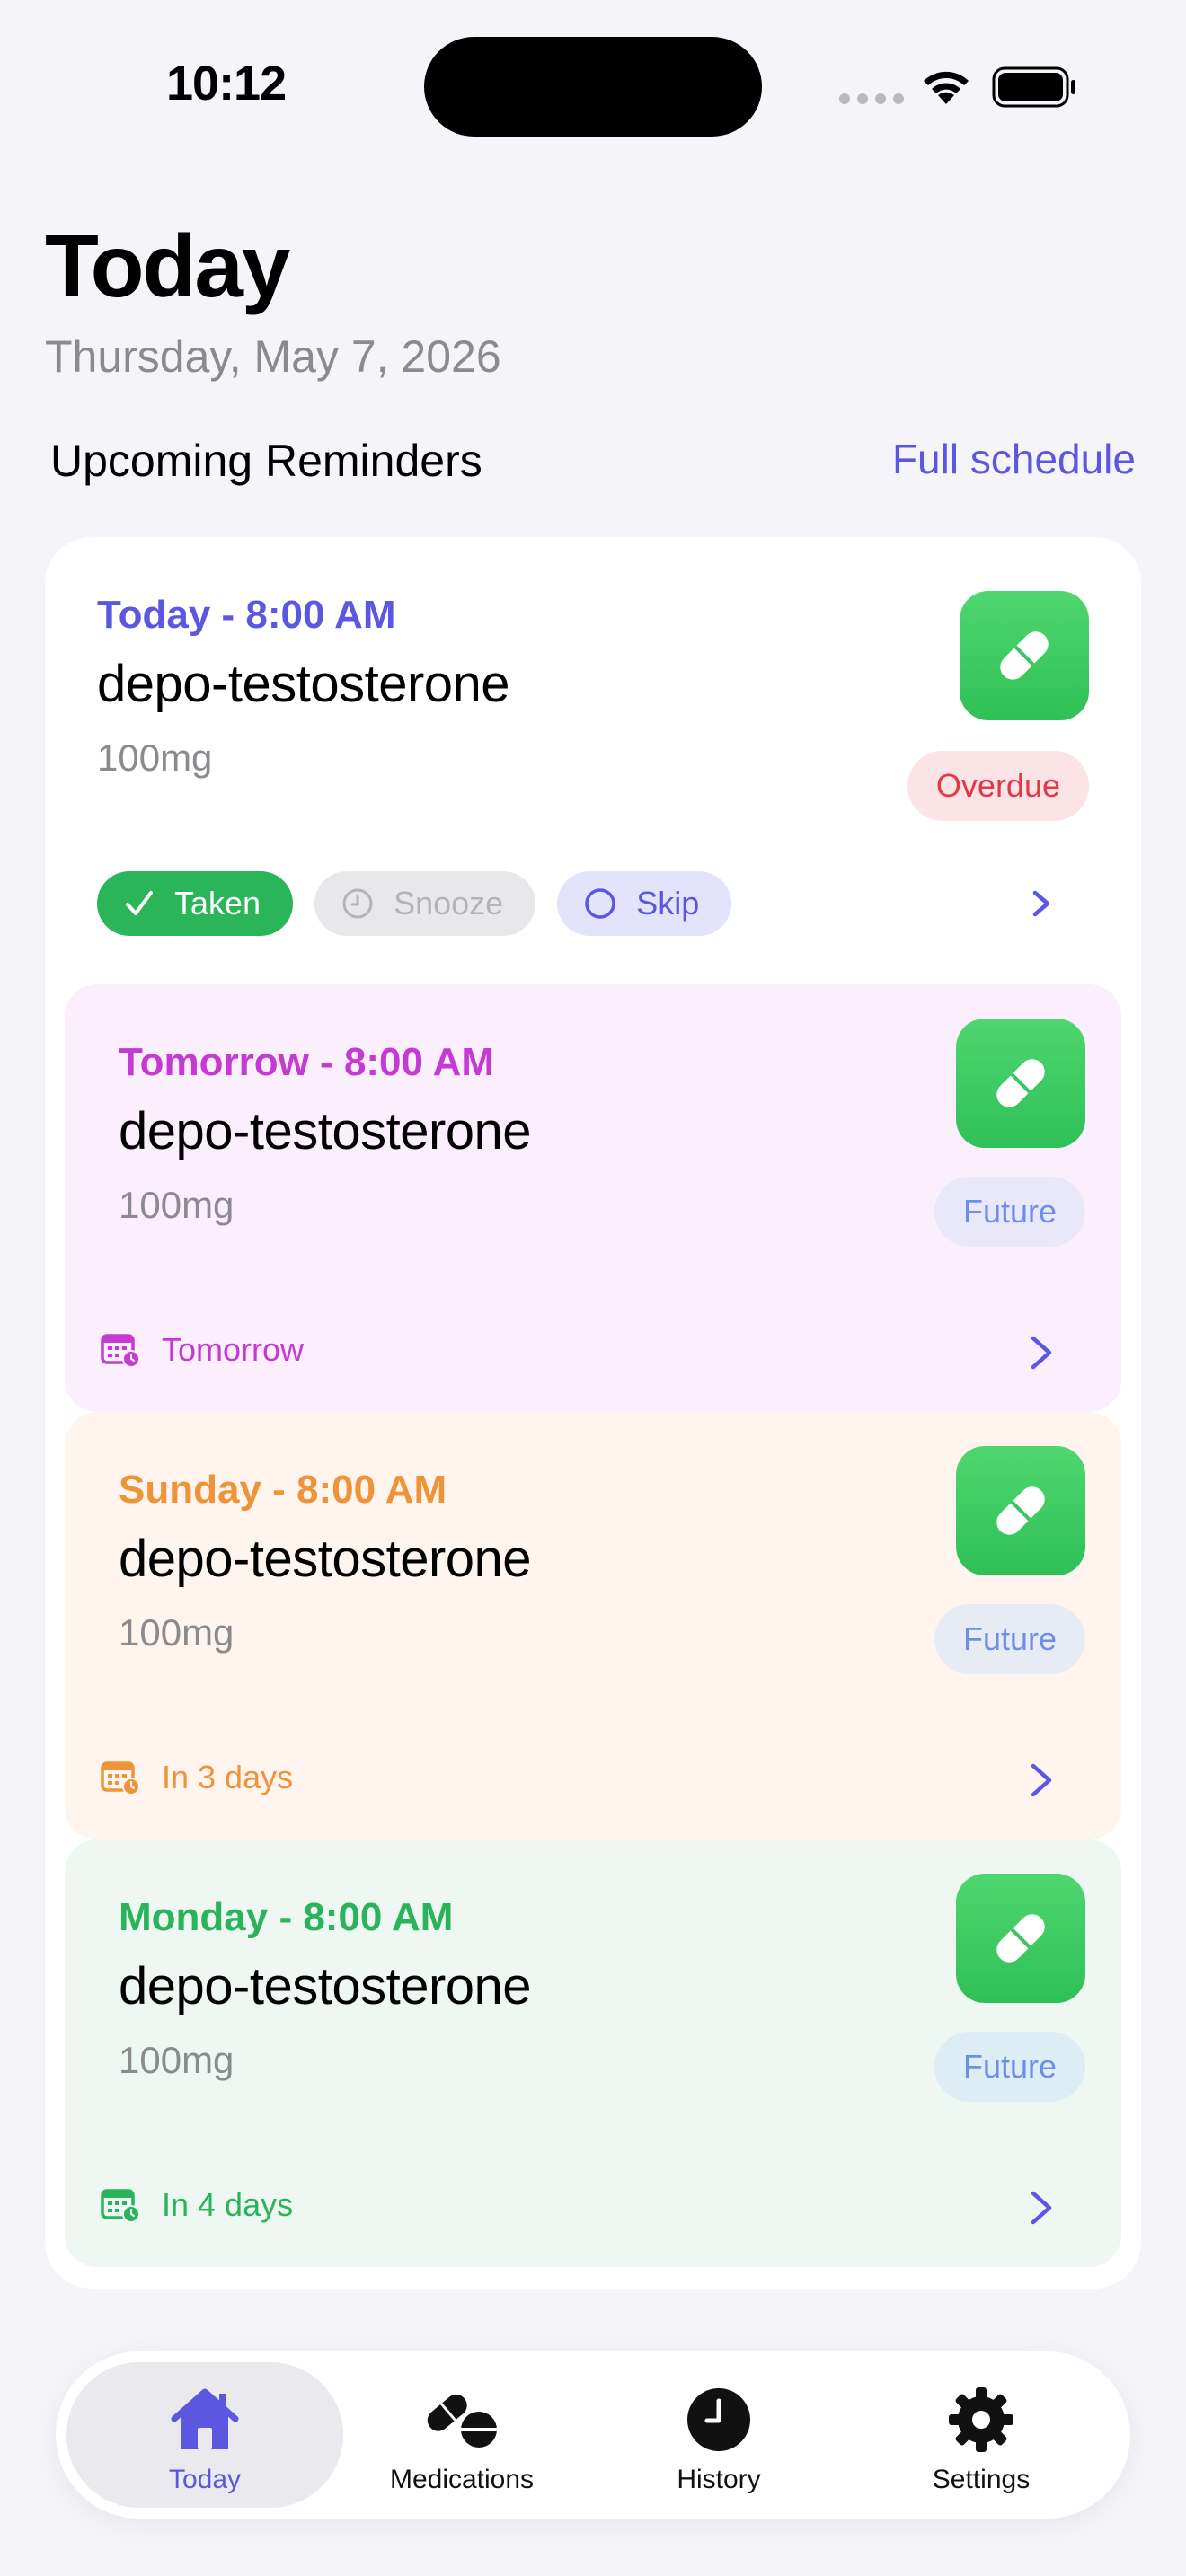 The image size is (1186, 2576). I want to click on tab-history: History, so click(718, 2435).